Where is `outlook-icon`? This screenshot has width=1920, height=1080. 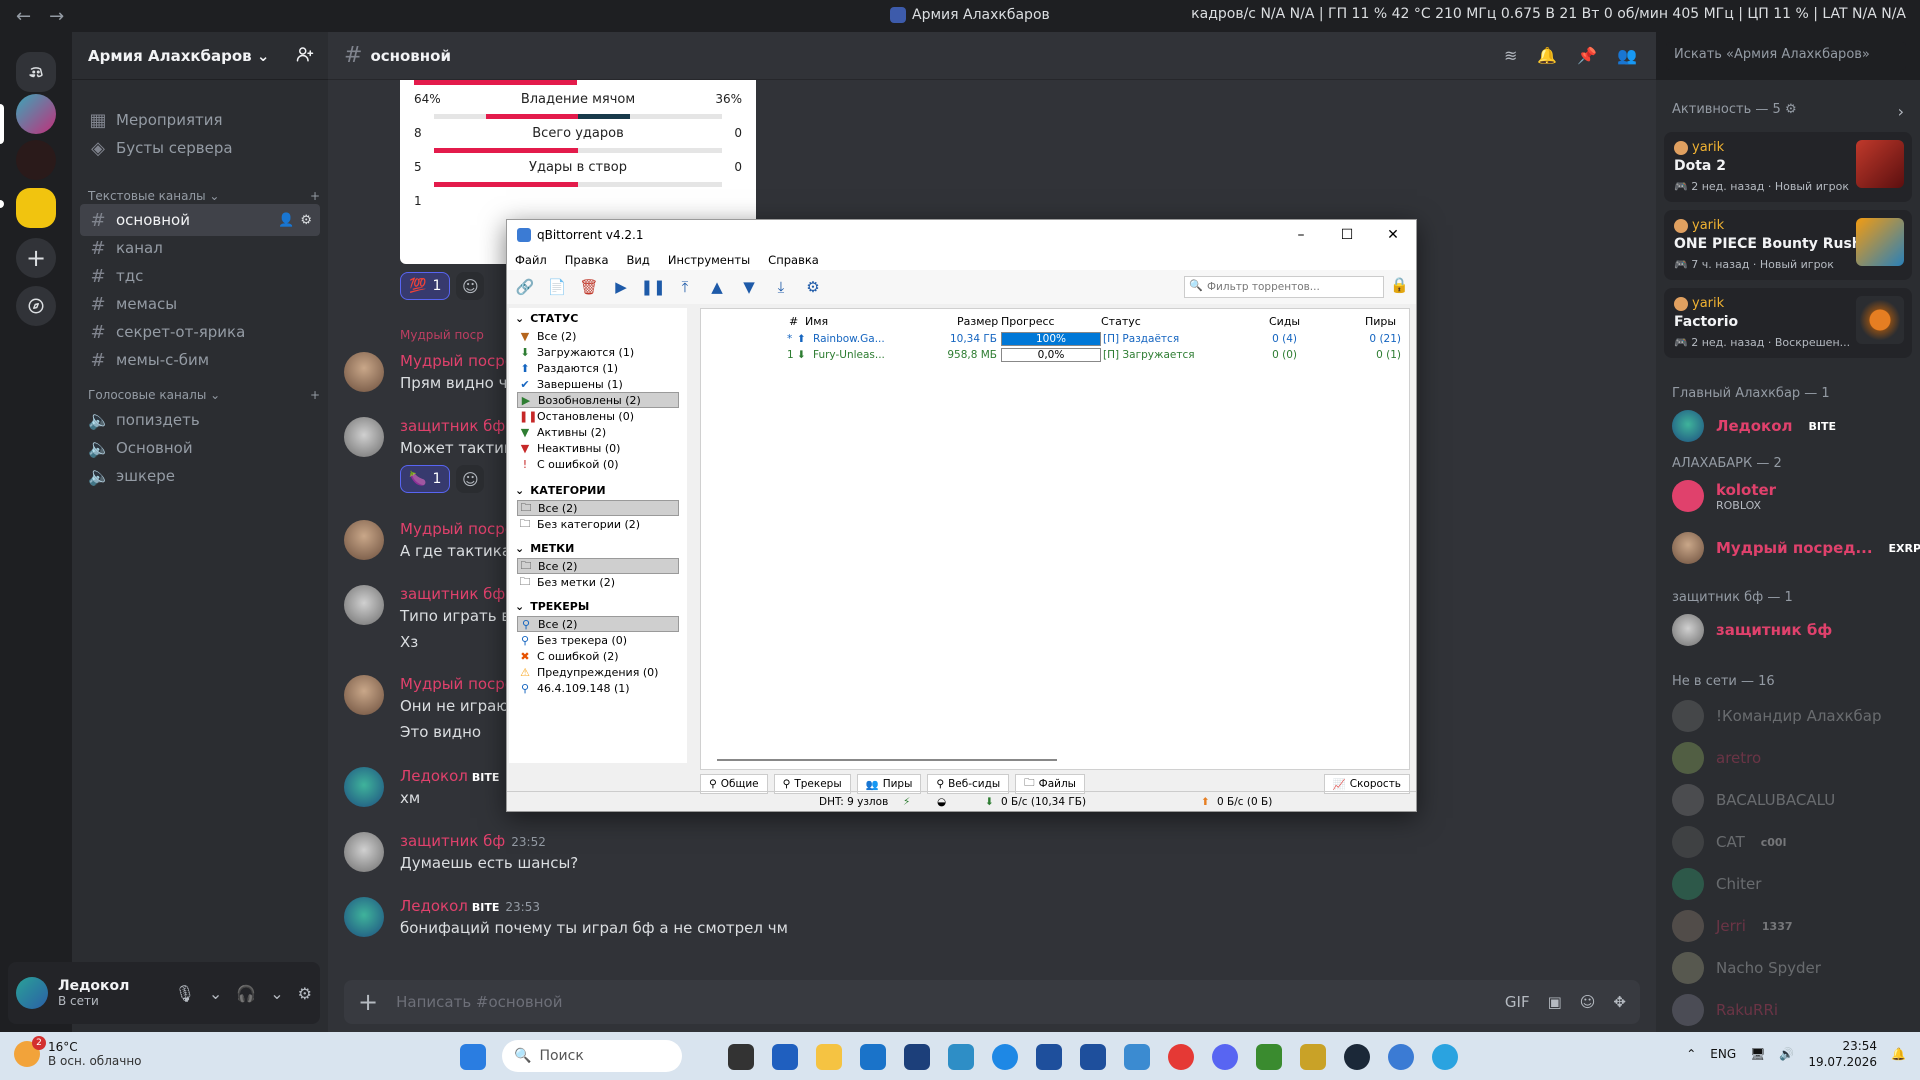 outlook-icon is located at coordinates (873, 1057).